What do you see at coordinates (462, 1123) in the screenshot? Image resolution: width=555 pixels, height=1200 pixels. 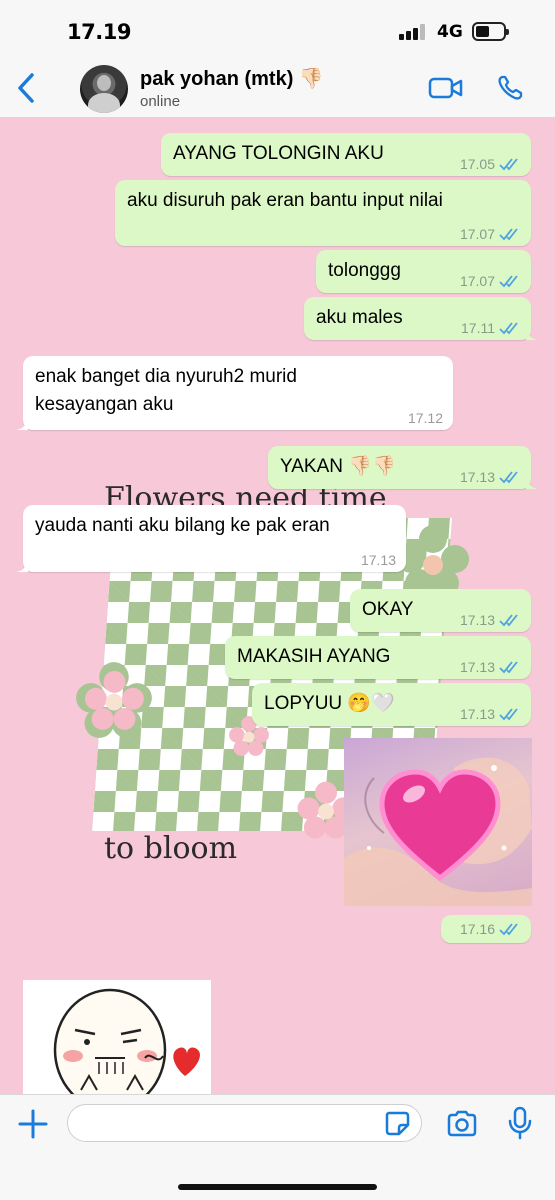 I see `camera-icon` at bounding box center [462, 1123].